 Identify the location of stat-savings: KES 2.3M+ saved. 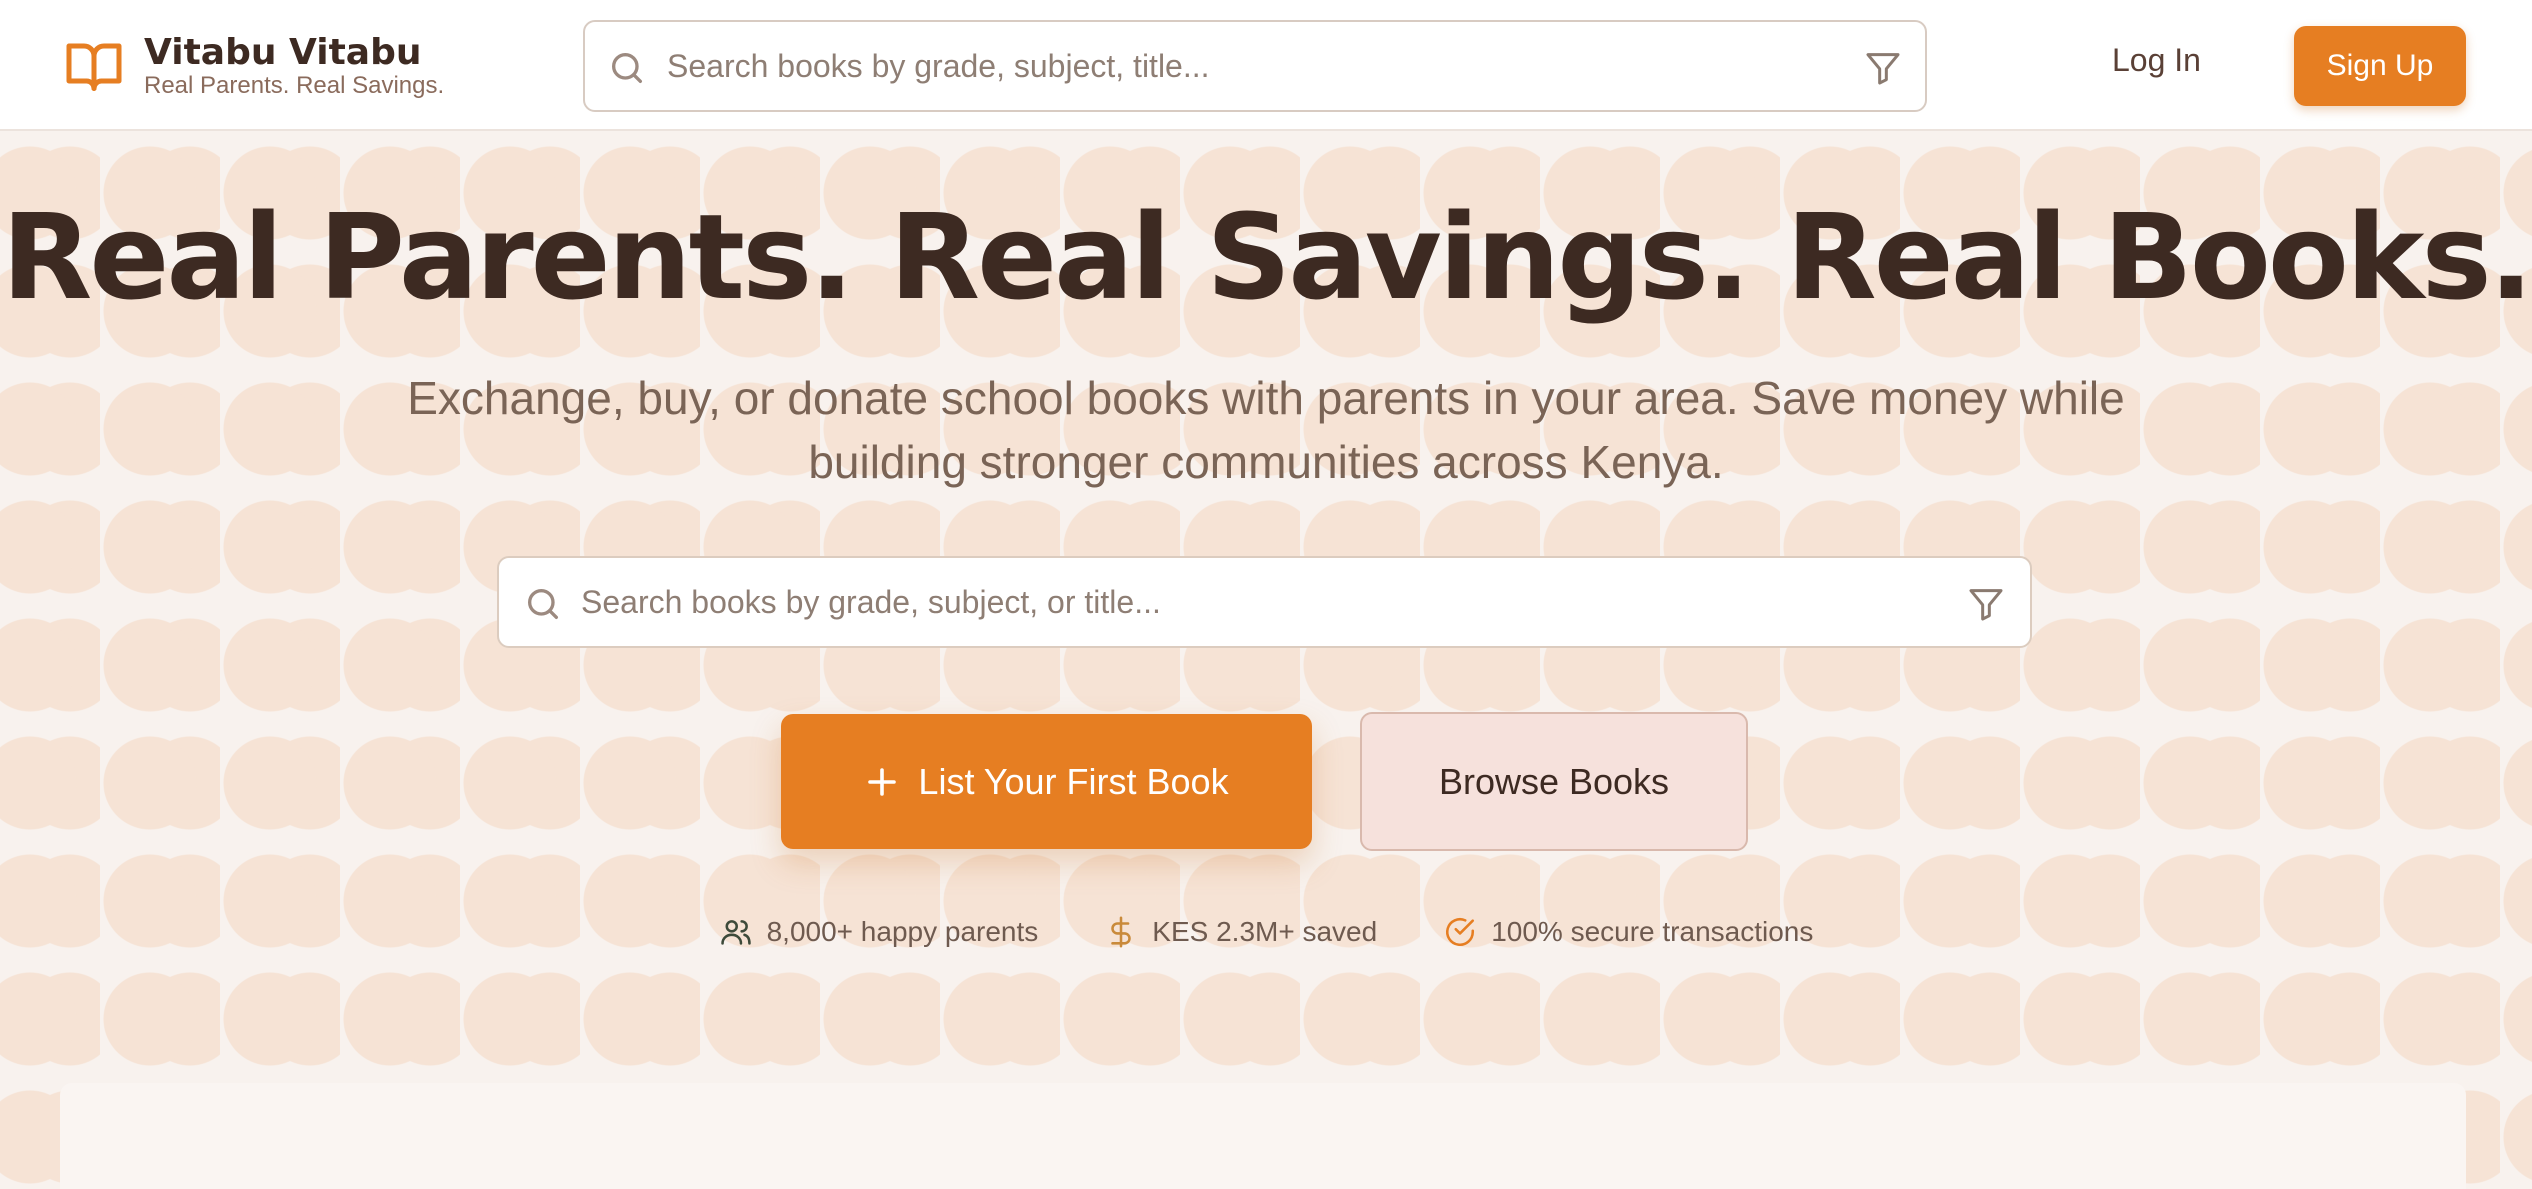
(1240, 932).